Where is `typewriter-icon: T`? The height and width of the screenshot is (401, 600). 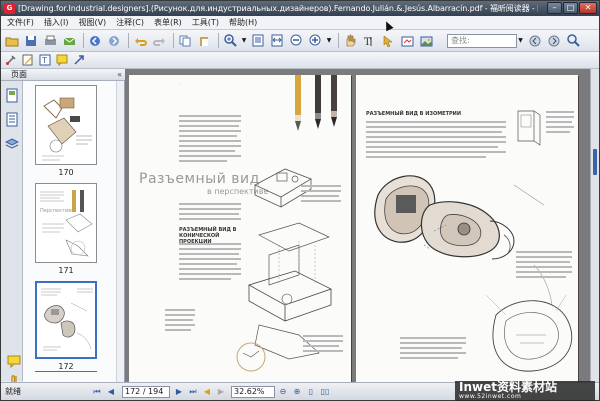
typewriter-icon: T is located at coordinates (45, 60).